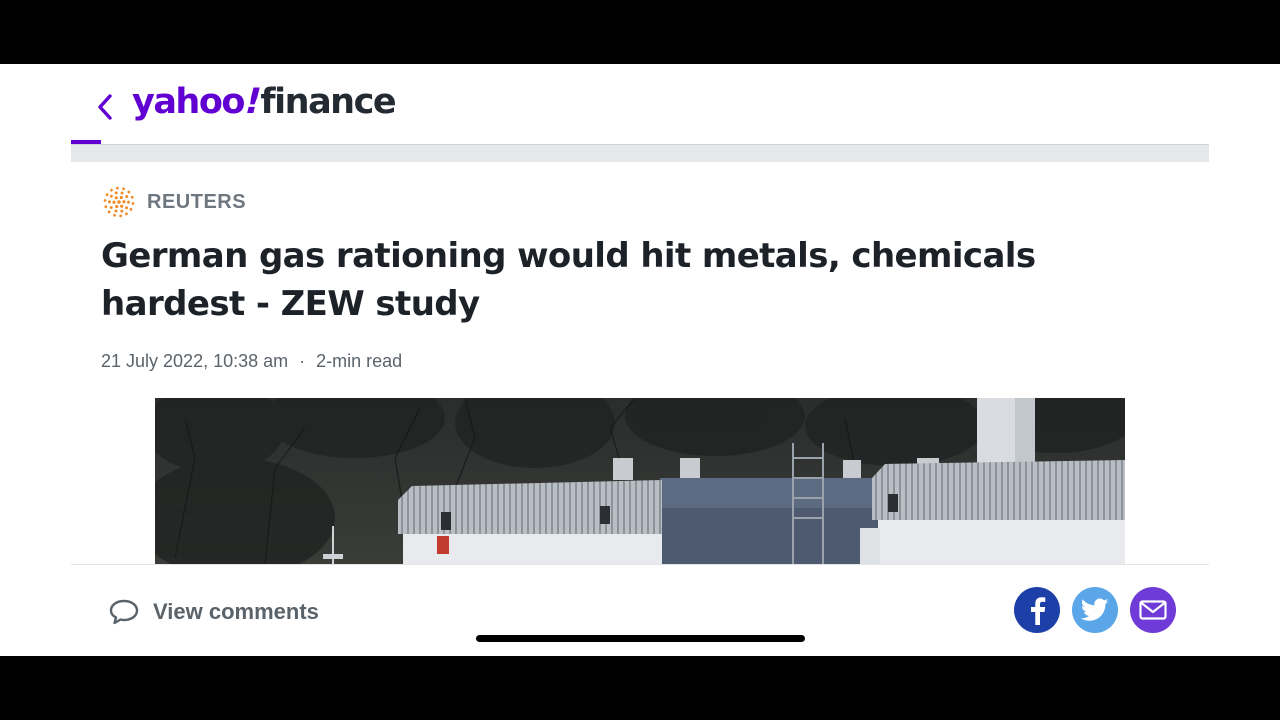  I want to click on logo-yahoo: yahoo, so click(188, 102).